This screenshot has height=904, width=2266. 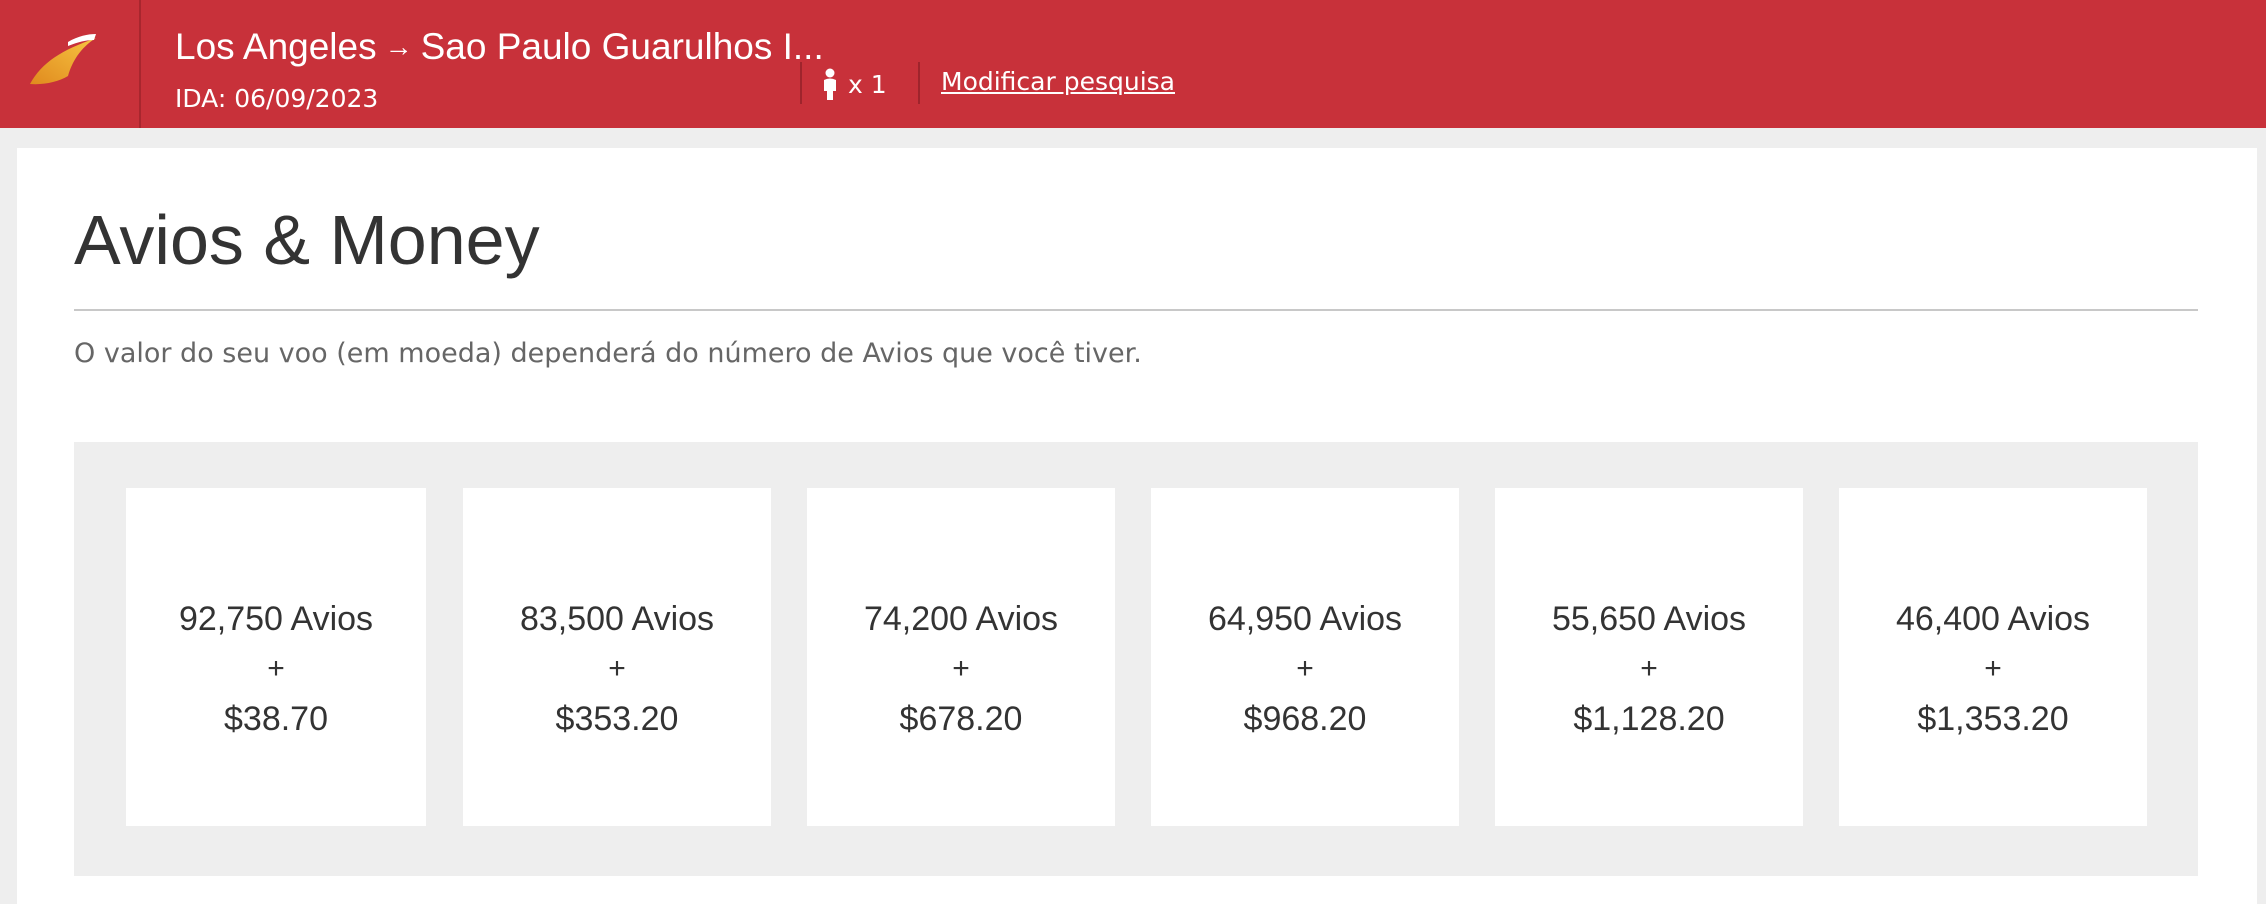 What do you see at coordinates (276, 46) in the screenshot?
I see `origin-city: Los Angeles` at bounding box center [276, 46].